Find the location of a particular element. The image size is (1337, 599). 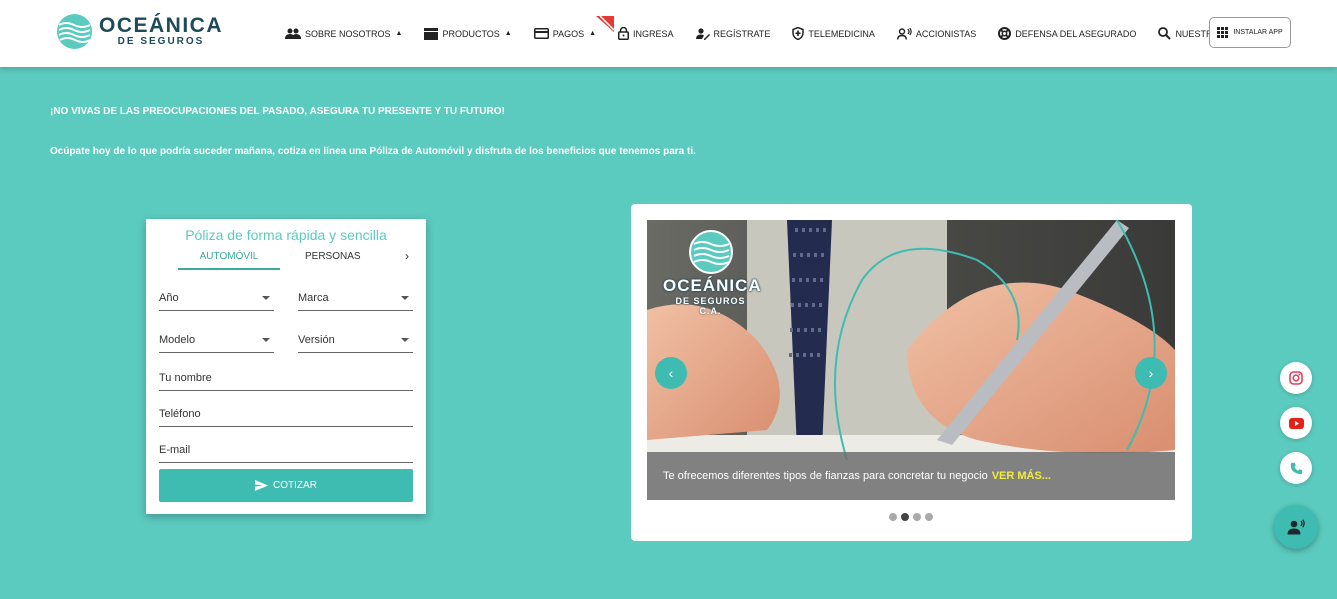

carousel-indicators is located at coordinates (911, 517).